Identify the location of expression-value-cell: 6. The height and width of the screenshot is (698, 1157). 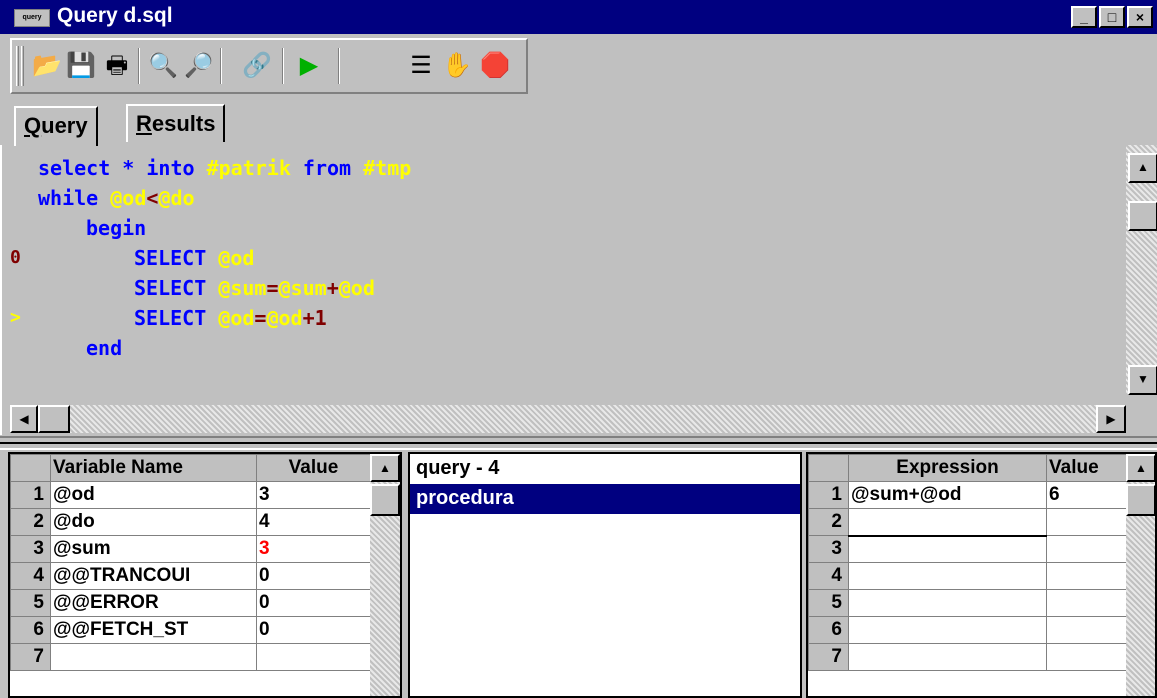
(1086, 495).